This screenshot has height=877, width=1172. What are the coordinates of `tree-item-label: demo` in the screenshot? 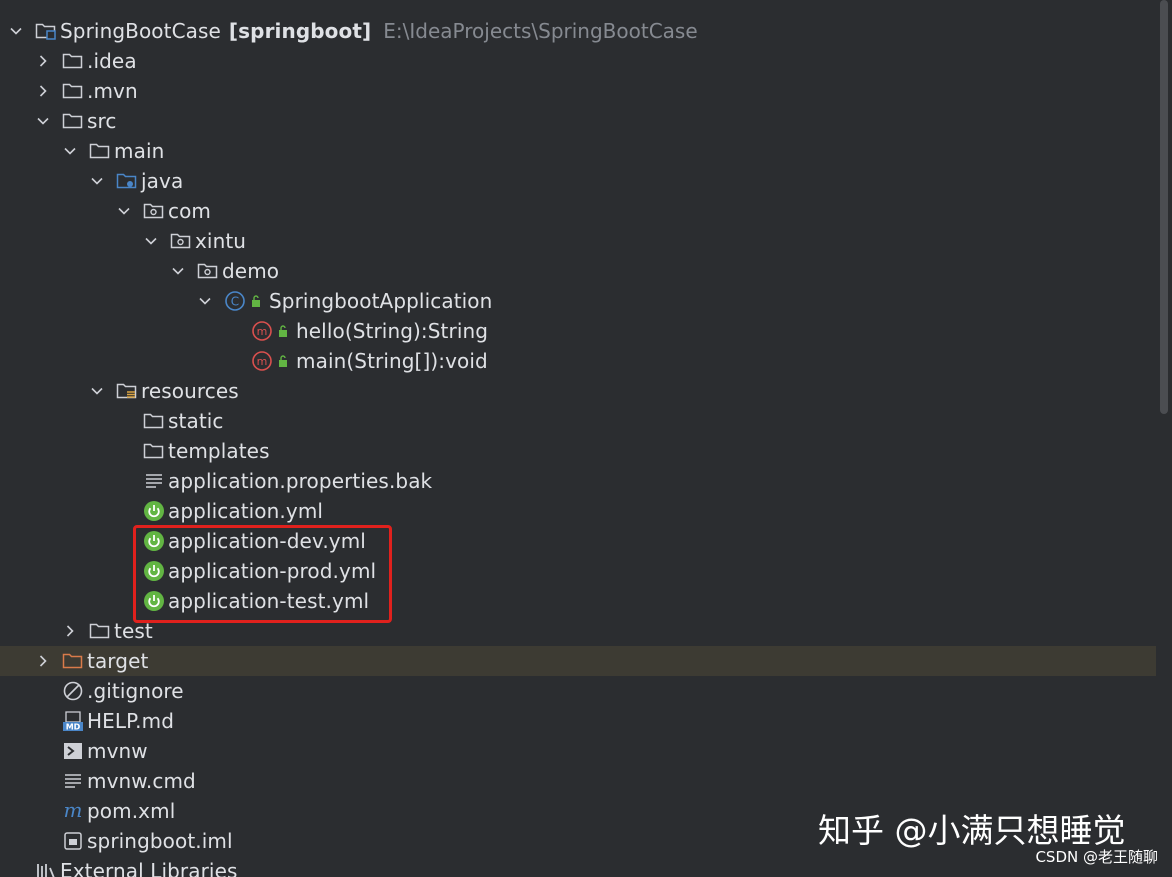 It's located at (251, 271).